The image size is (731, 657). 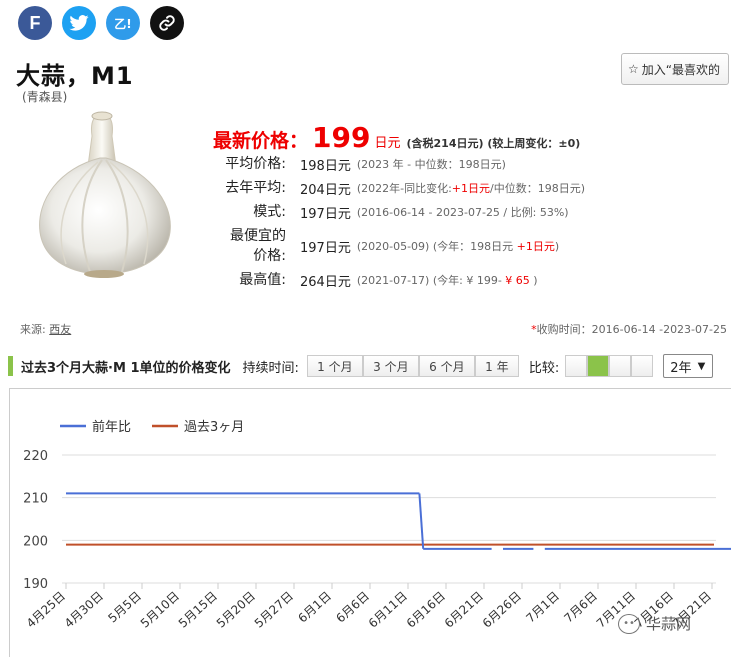 What do you see at coordinates (598, 366) in the screenshot?
I see `compare-toggle-active` at bounding box center [598, 366].